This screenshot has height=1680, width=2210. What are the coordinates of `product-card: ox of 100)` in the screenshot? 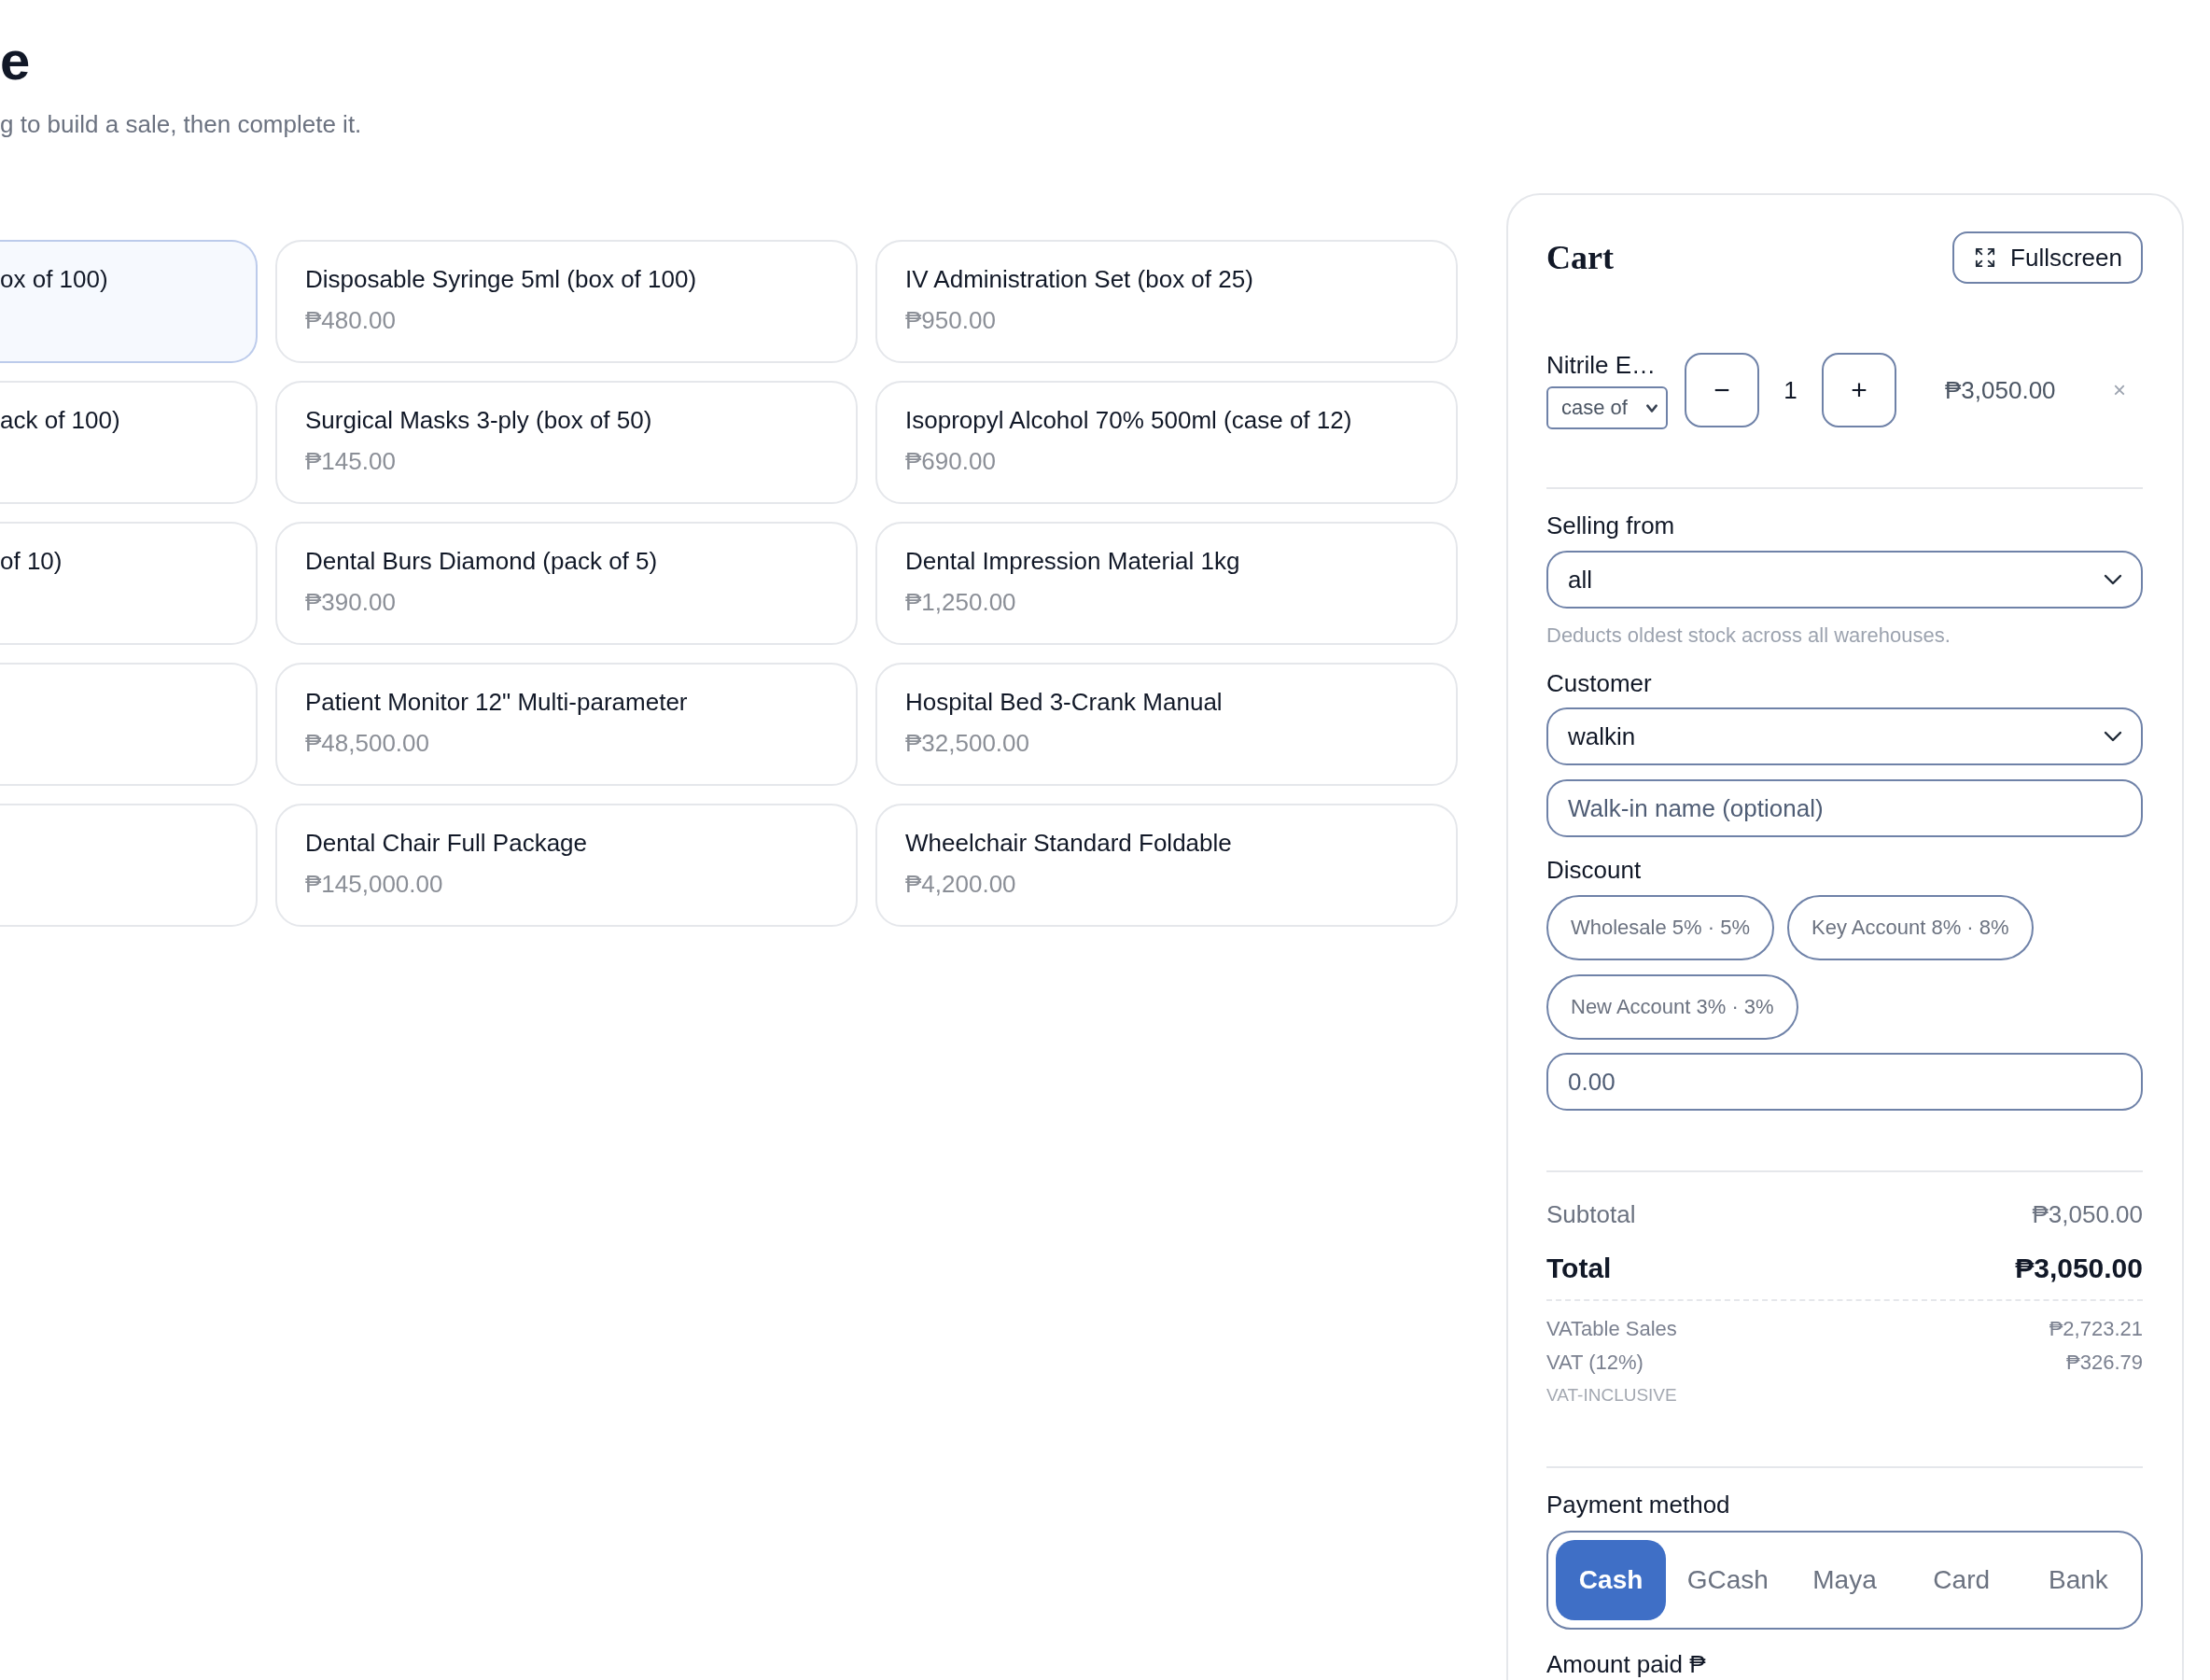 It's located at (129, 301).